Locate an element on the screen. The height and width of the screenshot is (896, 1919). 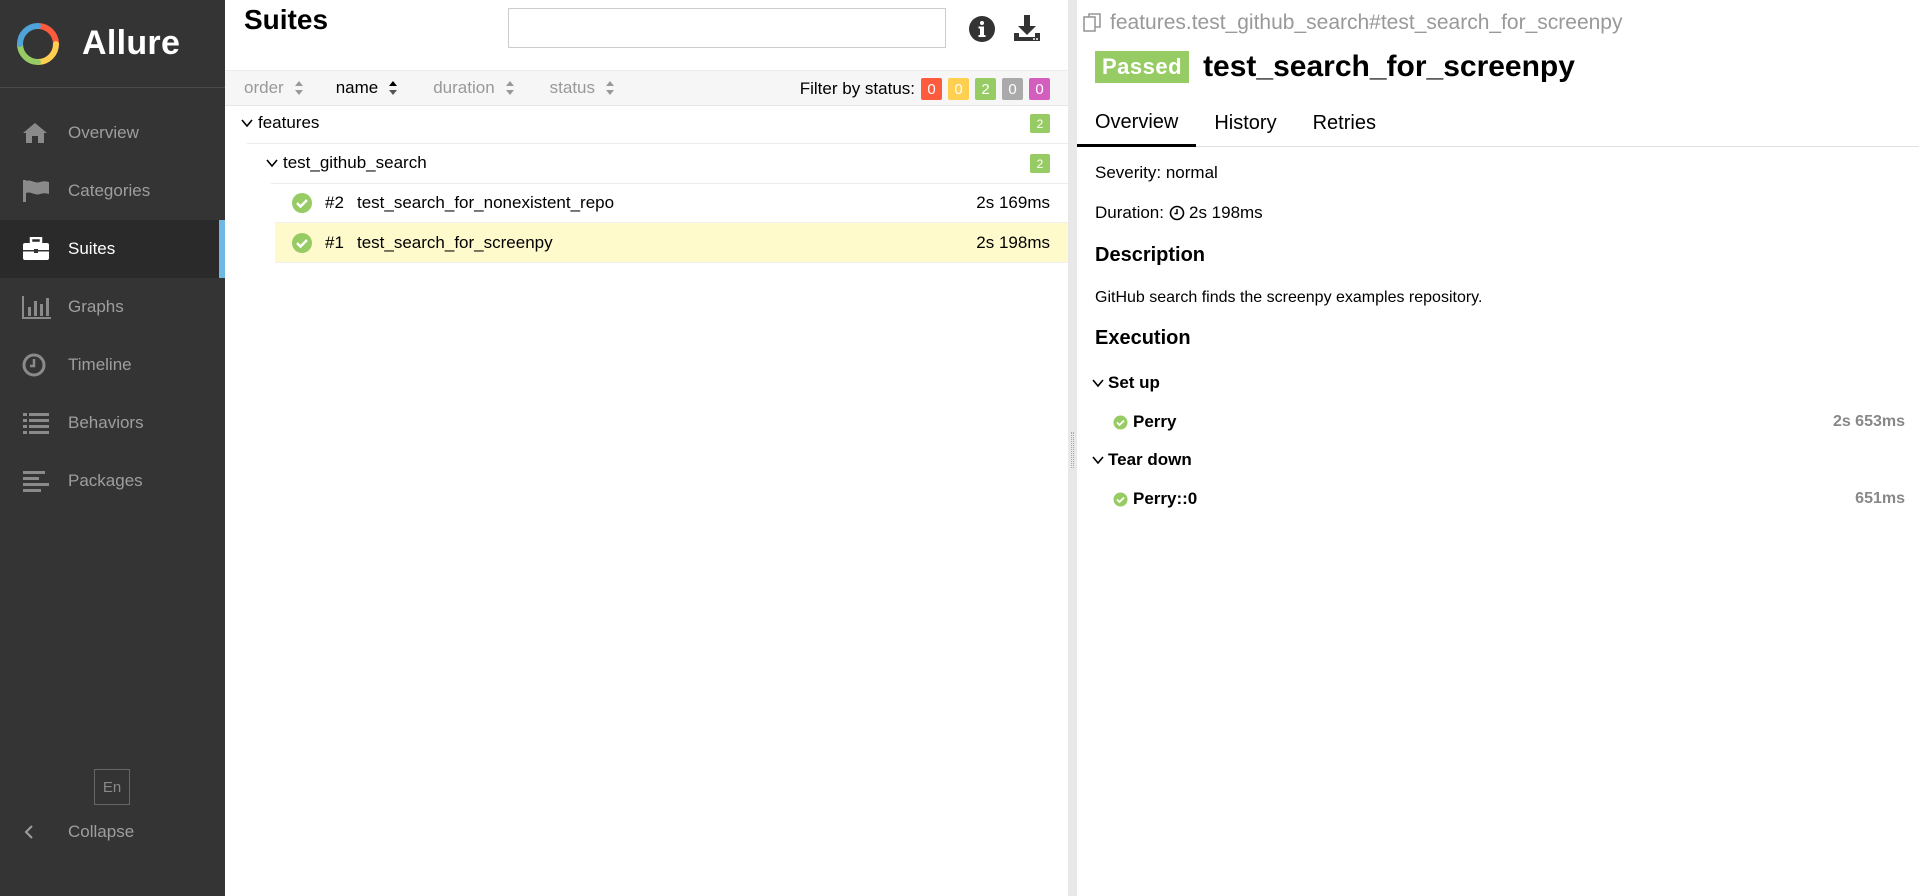
tree-node-label: features is located at coordinates (289, 122).